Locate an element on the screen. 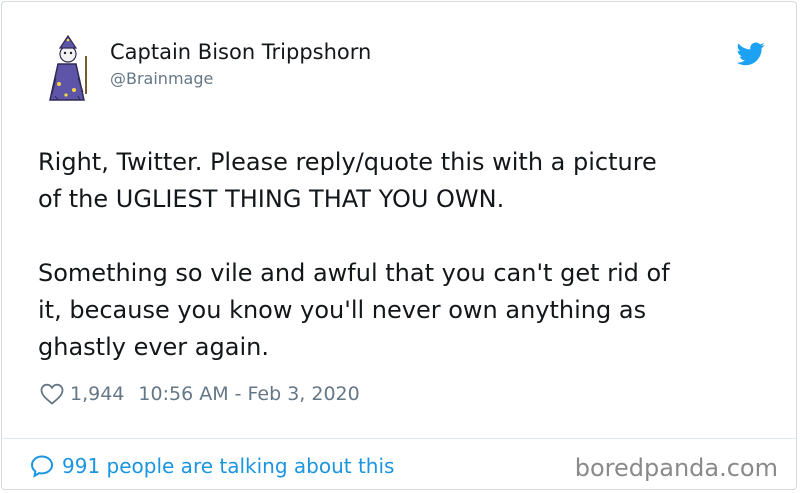 This screenshot has height=493, width=800. author-handle: @Brainmage is located at coordinates (161, 79).